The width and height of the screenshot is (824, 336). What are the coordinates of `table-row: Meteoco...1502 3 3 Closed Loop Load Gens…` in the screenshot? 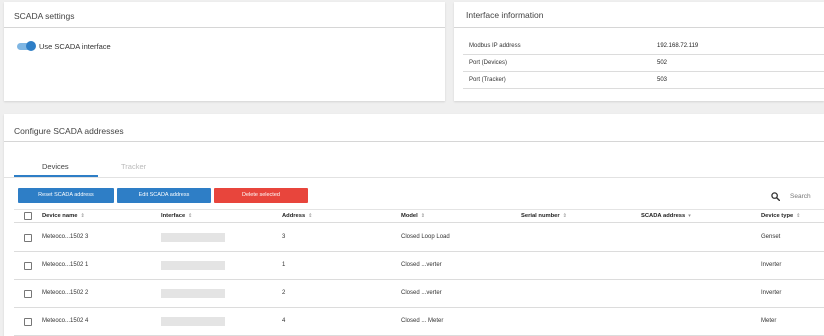 It's located at (419, 238).